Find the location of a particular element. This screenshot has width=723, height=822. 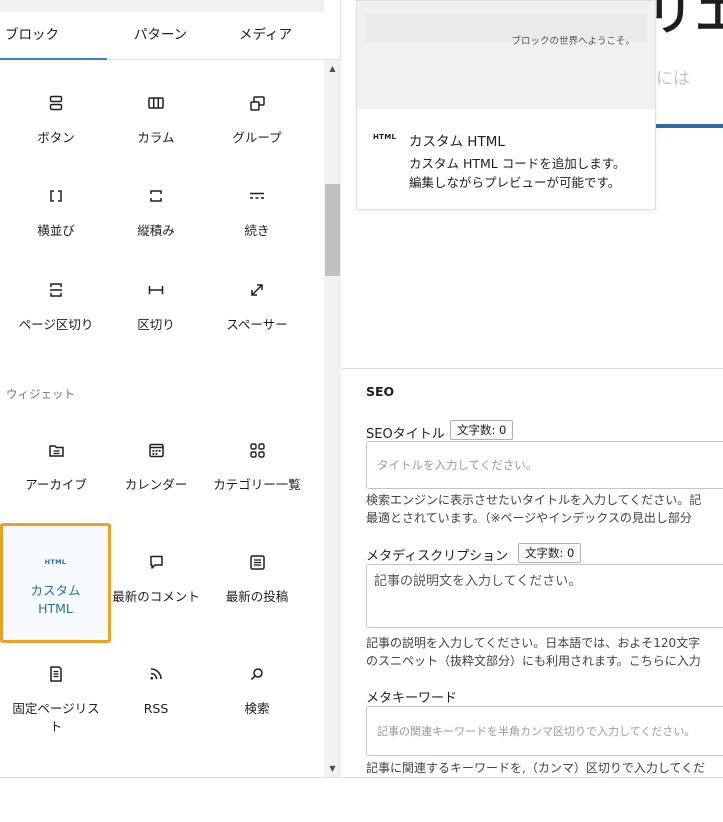

scrollbar-thumb is located at coordinates (332, 230).